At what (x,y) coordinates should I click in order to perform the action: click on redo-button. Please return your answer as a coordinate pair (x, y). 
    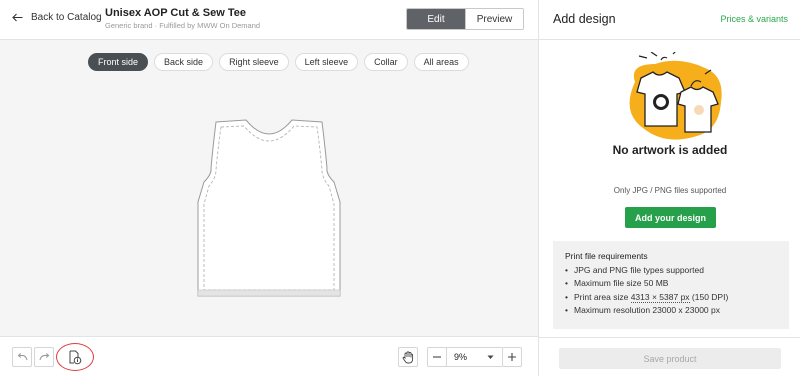
    Looking at the image, I should click on (44, 357).